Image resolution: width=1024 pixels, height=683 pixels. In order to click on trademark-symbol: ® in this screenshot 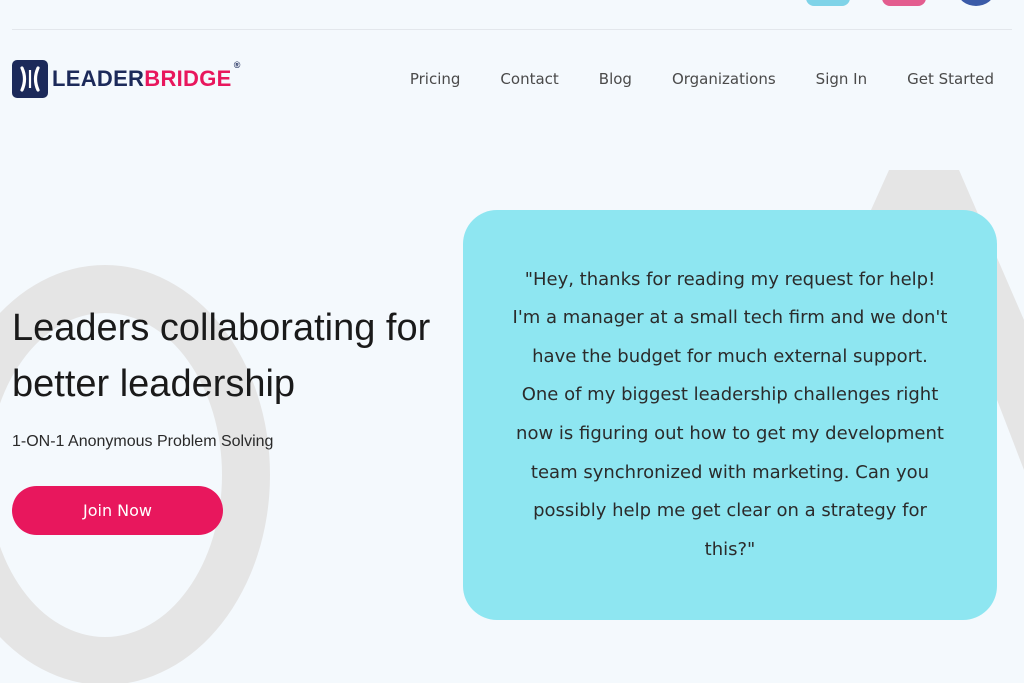, I will do `click(237, 65)`.